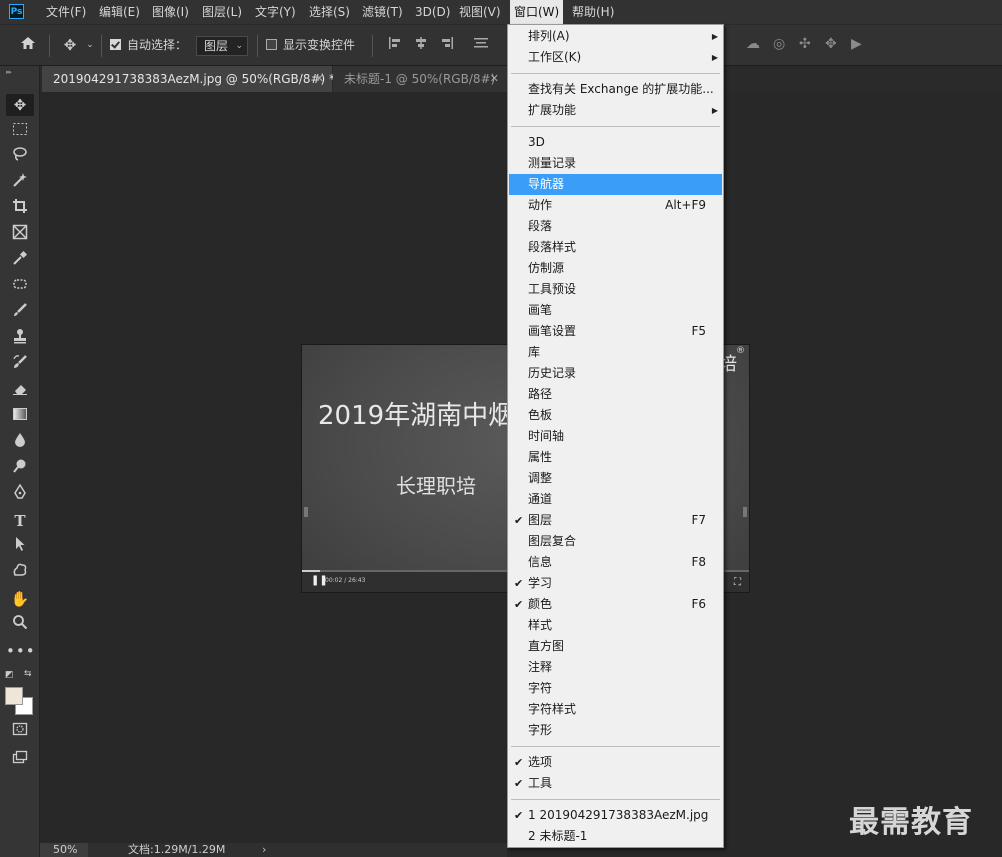 This screenshot has width=1002, height=857. What do you see at coordinates (20, 494) in the screenshot?
I see `pen-tool-icon` at bounding box center [20, 494].